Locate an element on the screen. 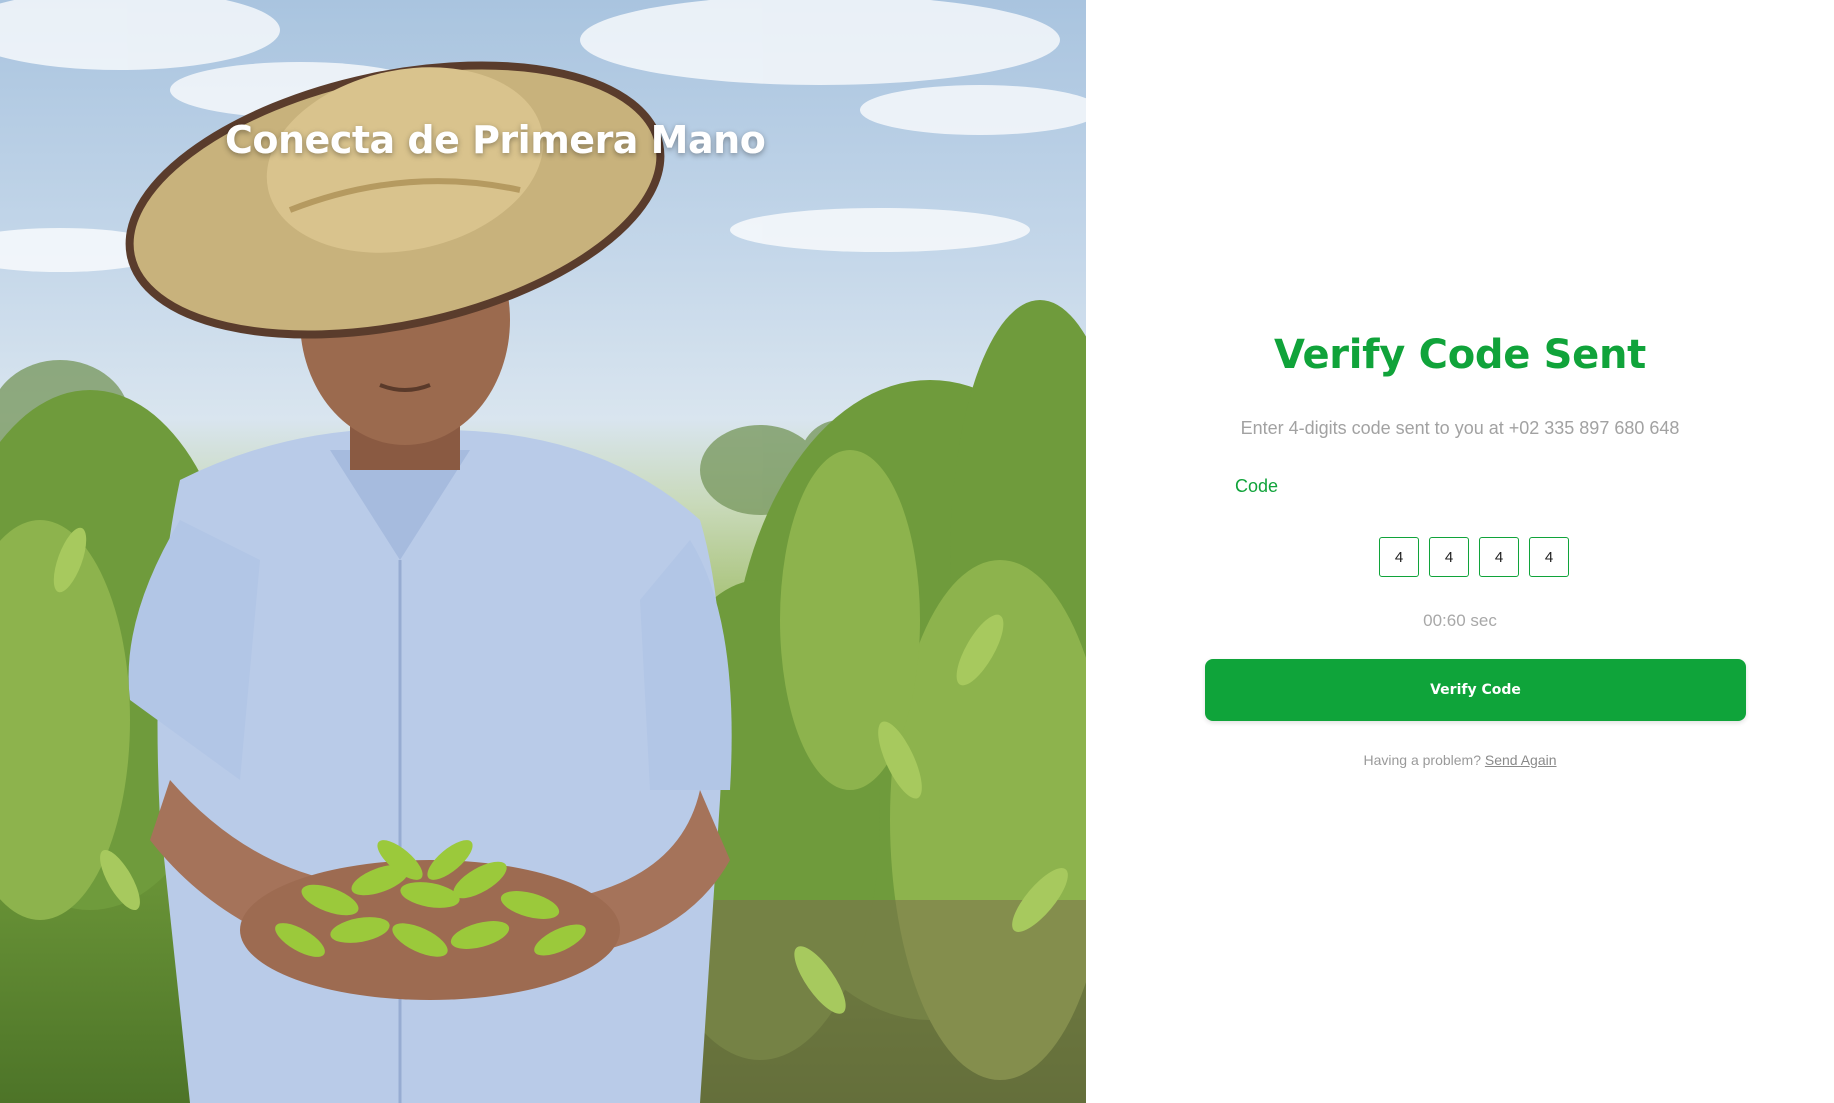  code-label: Code is located at coordinates (1257, 486).